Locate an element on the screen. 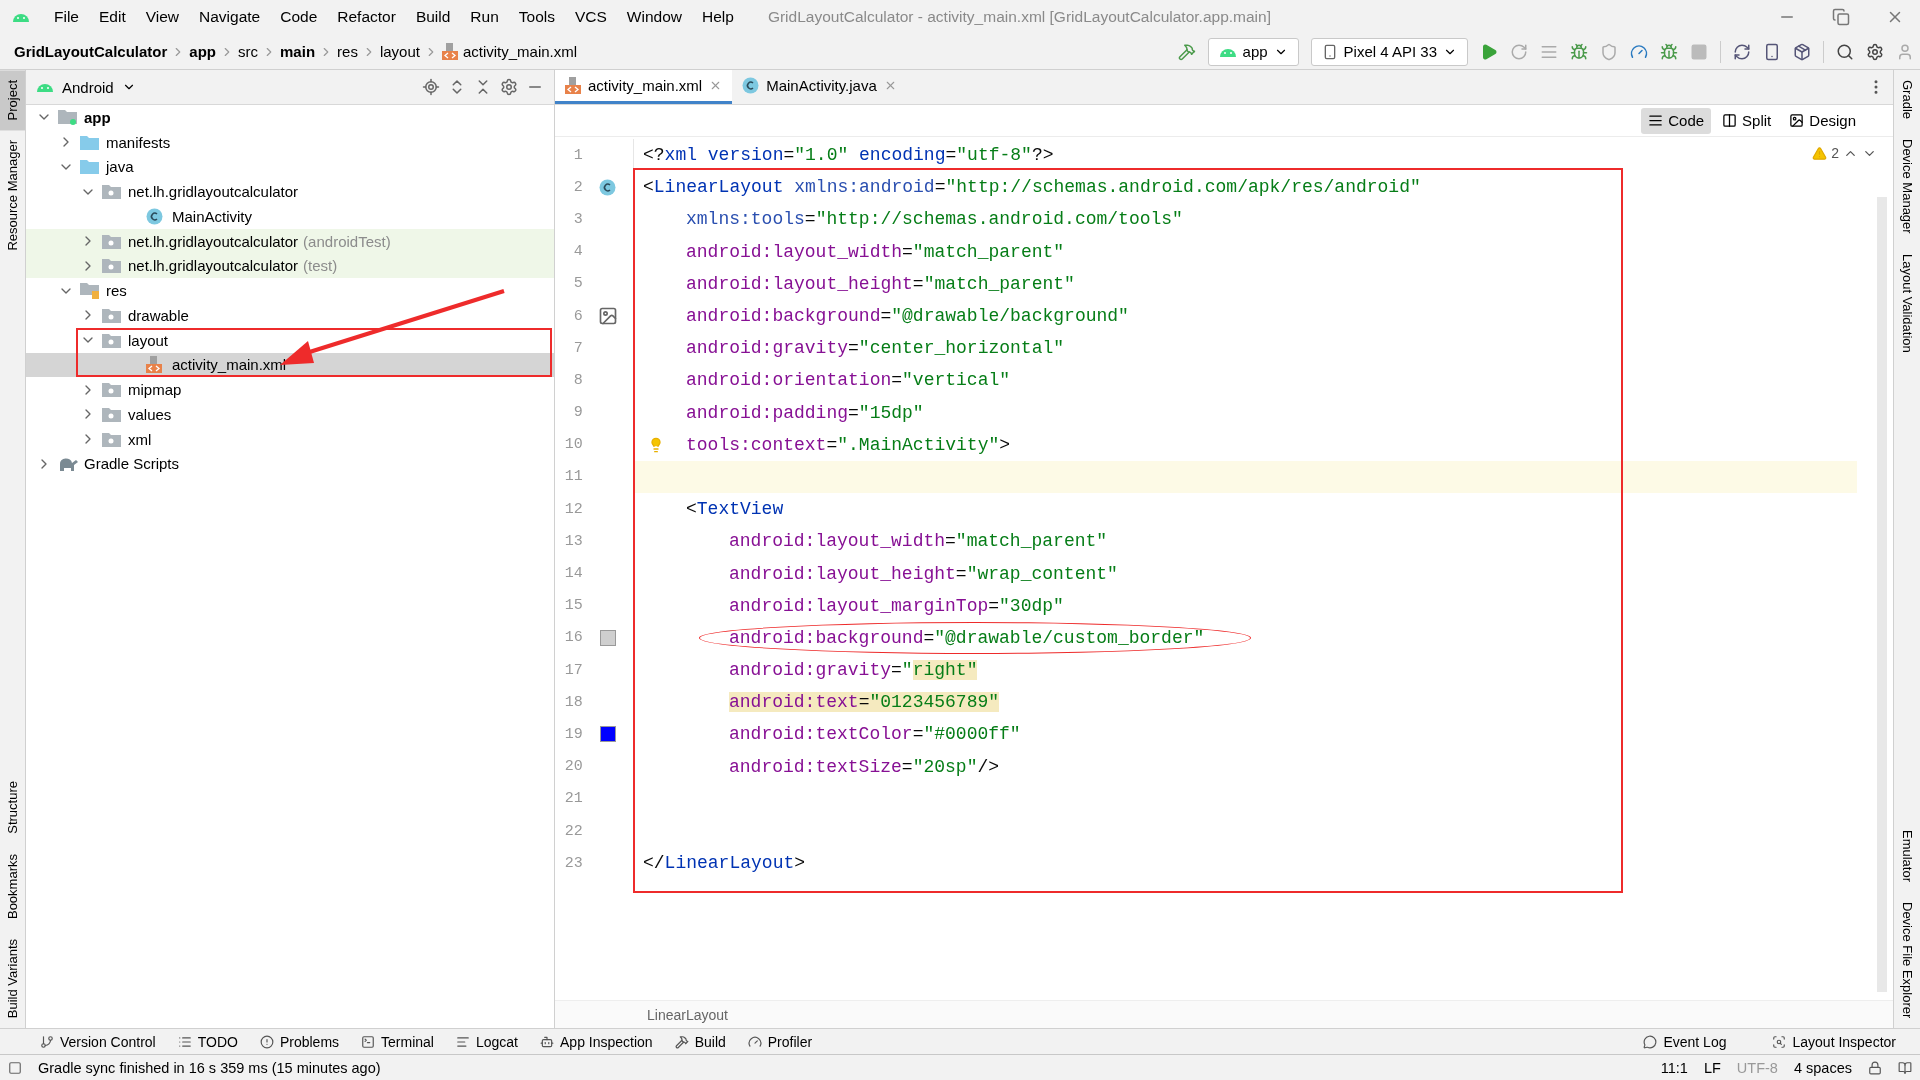 The image size is (1920, 1080). debug-icon is located at coordinates (1579, 51).